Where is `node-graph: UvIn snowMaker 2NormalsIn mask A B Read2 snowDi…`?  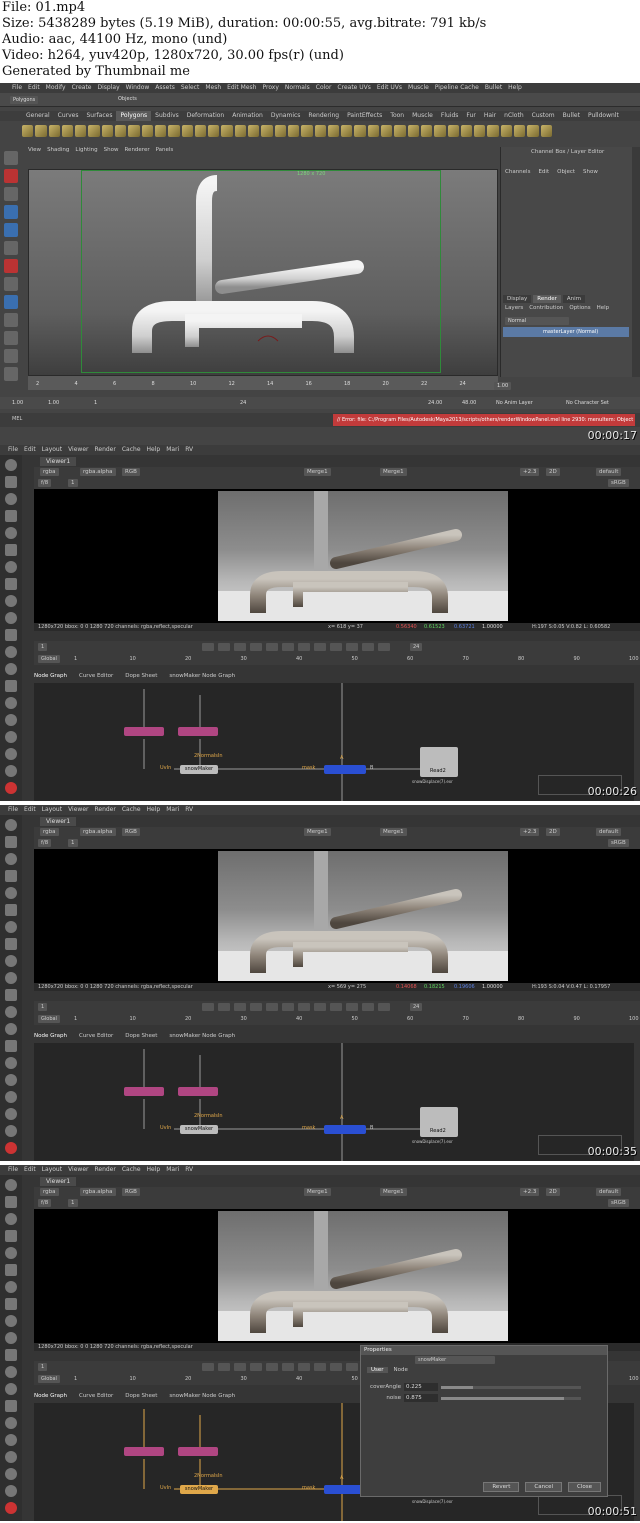 node-graph: UvIn snowMaker 2NormalsIn mask A B Read2 snowDi… is located at coordinates (334, 1102).